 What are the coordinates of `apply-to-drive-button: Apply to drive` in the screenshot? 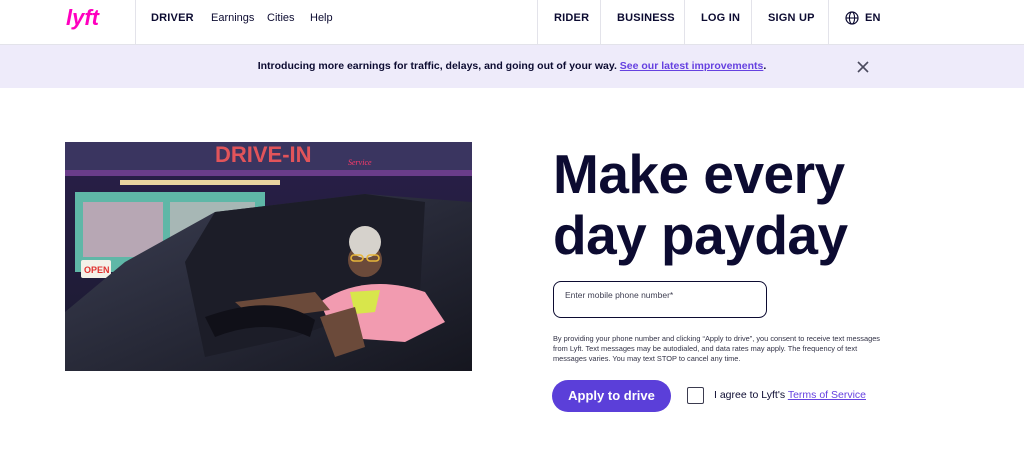 It's located at (611, 396).